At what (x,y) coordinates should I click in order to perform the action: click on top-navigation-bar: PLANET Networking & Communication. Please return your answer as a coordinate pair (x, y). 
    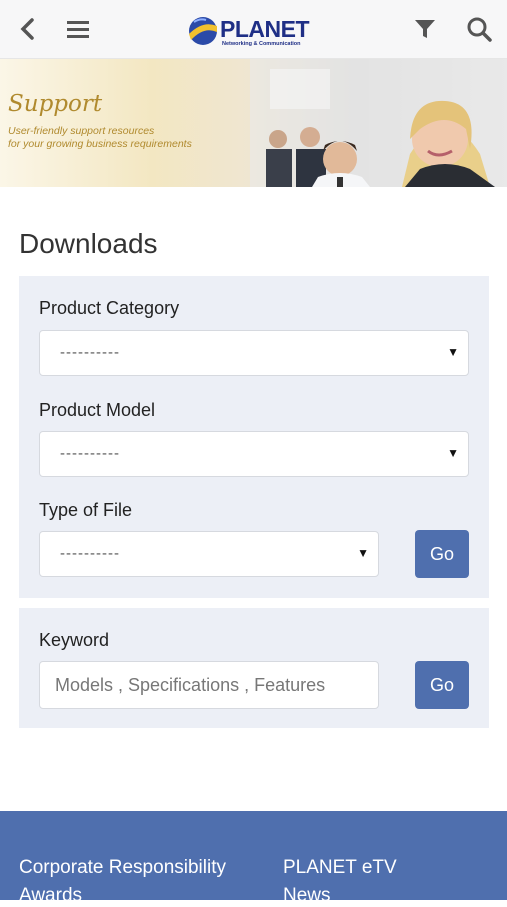
    Looking at the image, I should click on (253, 29).